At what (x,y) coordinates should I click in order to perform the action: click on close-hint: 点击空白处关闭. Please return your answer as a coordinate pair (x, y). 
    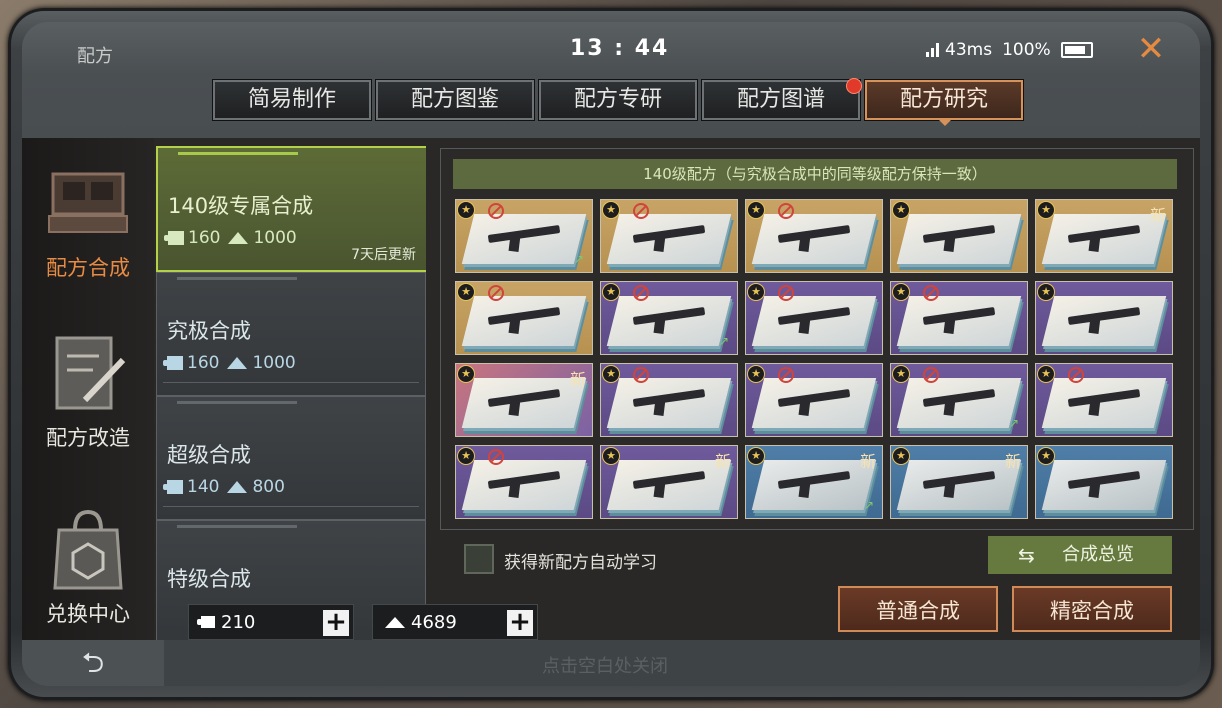
    Looking at the image, I should click on (605, 666).